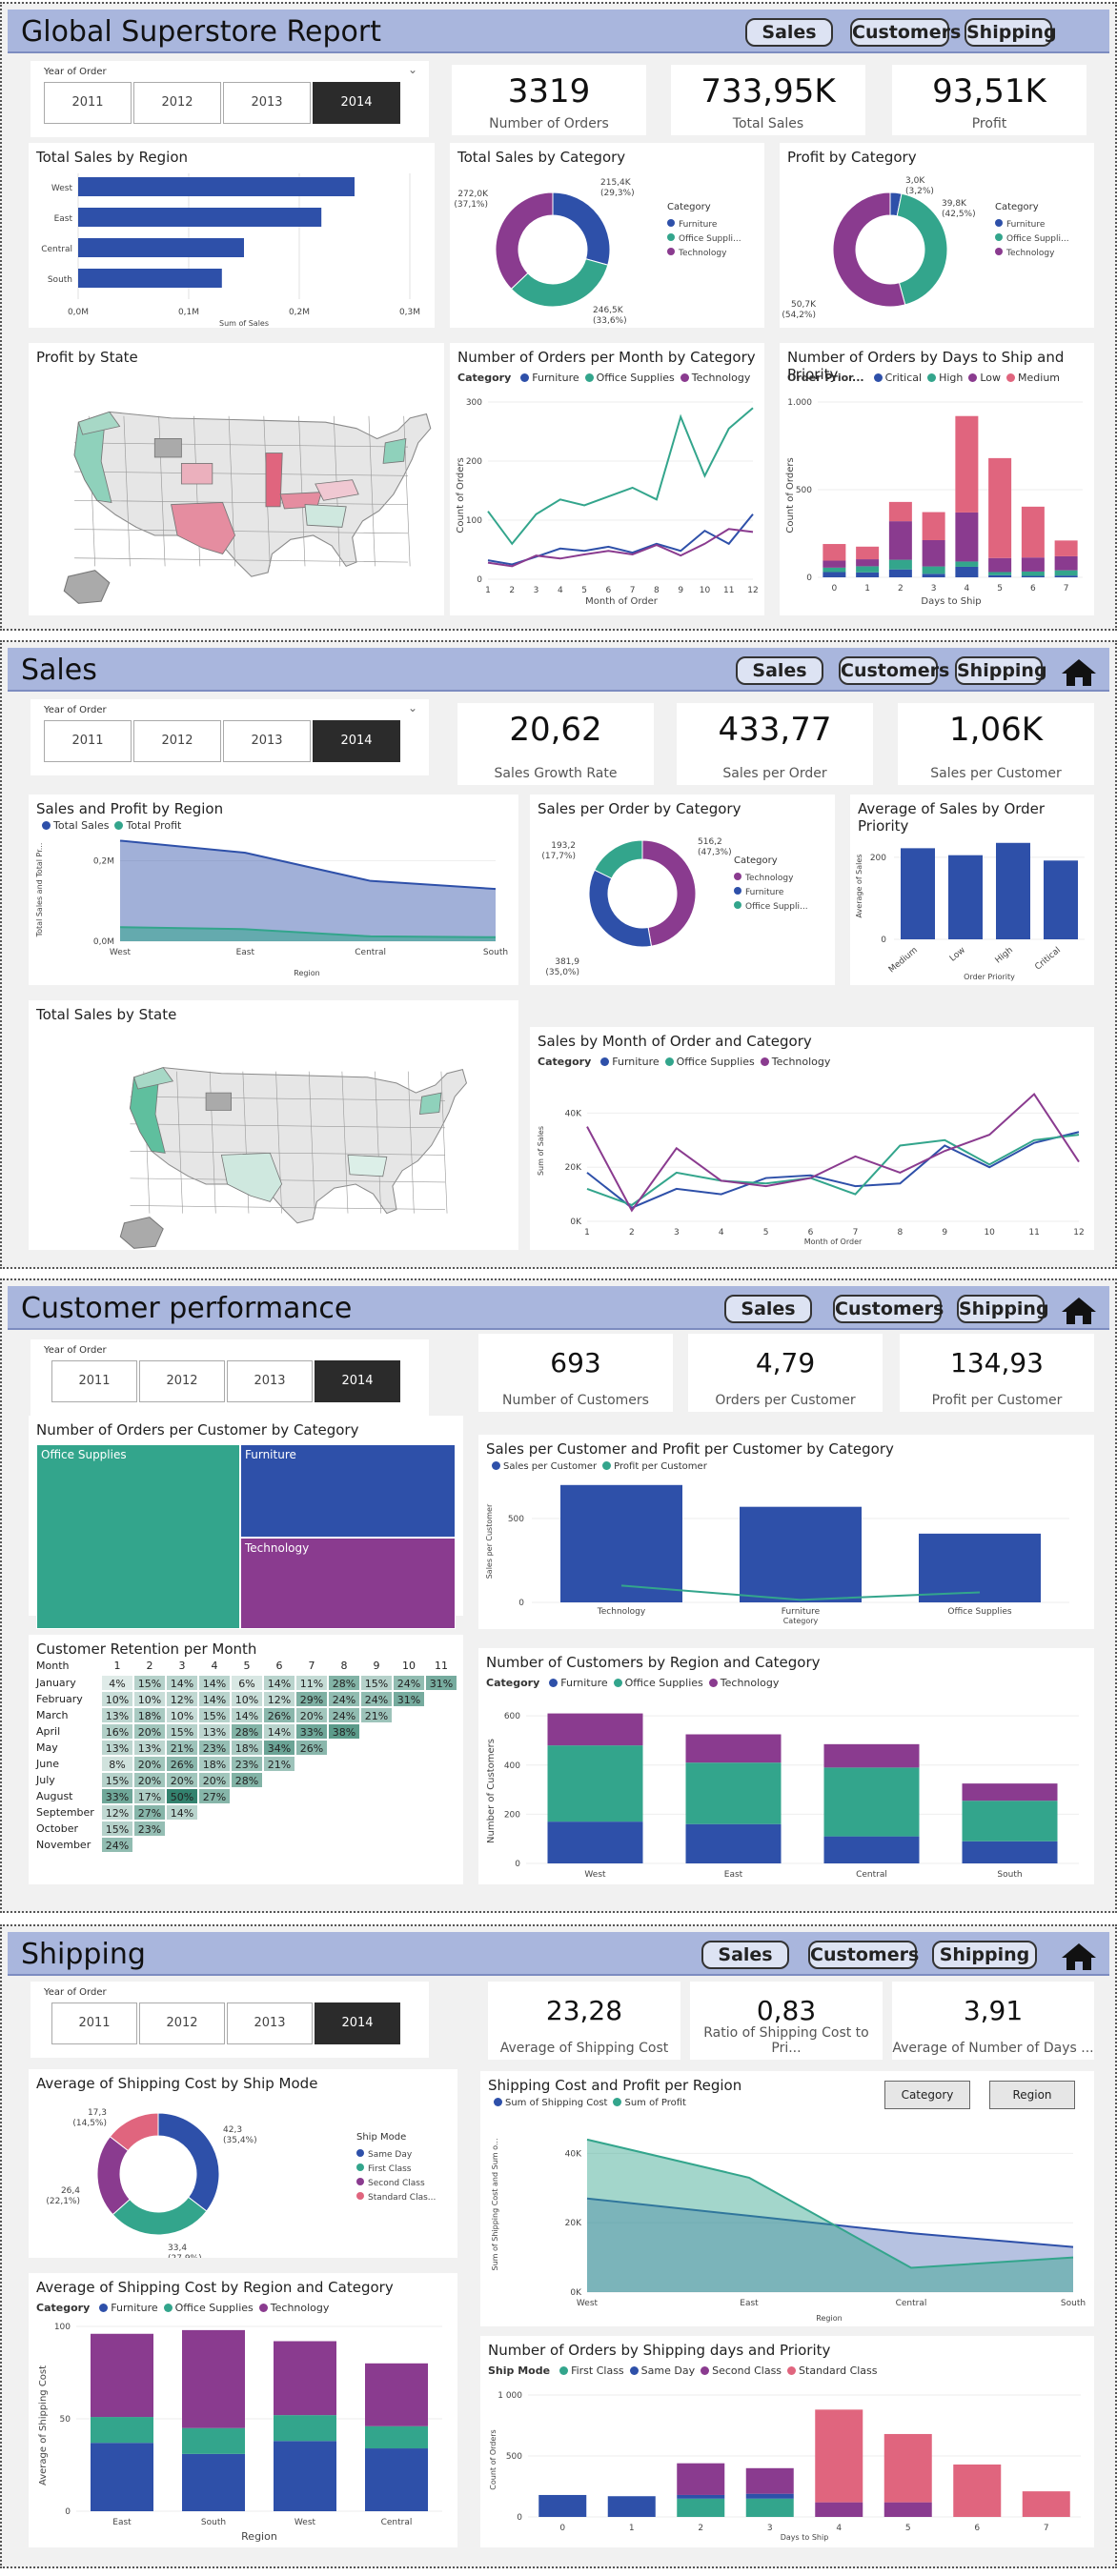  What do you see at coordinates (344, 1732) in the screenshot?
I see `matrix-cell: 38%` at bounding box center [344, 1732].